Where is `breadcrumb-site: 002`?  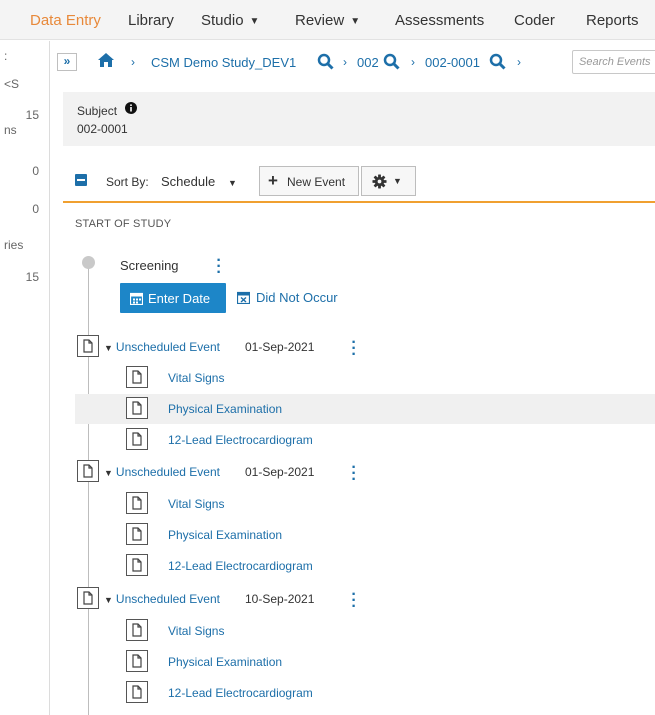 breadcrumb-site: 002 is located at coordinates (368, 62).